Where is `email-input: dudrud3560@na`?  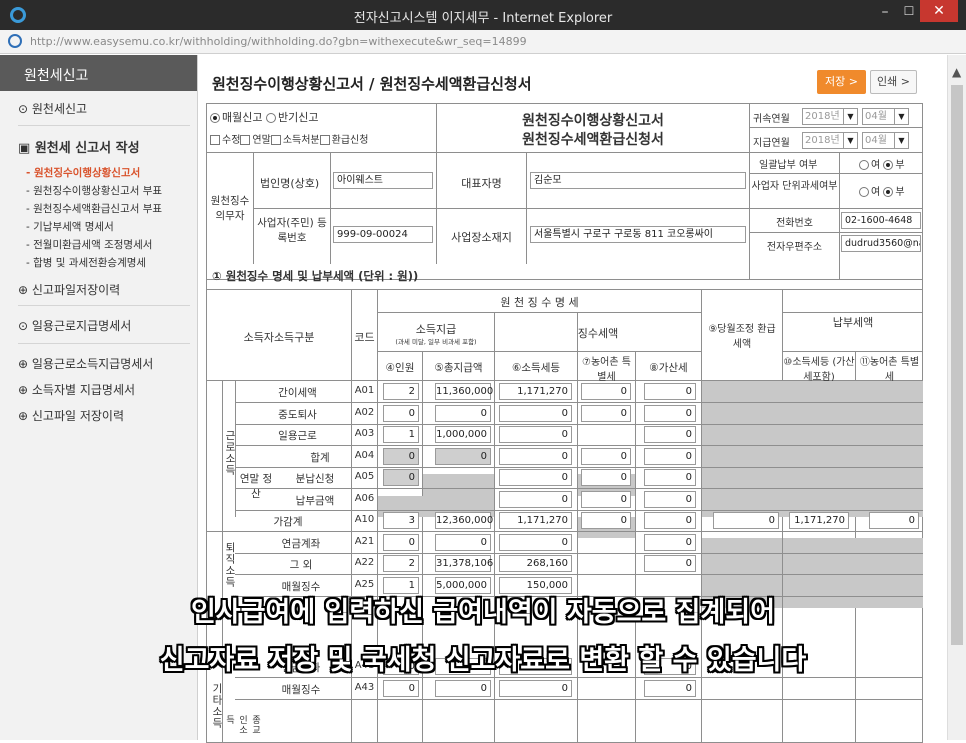 email-input: dudrud3560@na is located at coordinates (881, 243).